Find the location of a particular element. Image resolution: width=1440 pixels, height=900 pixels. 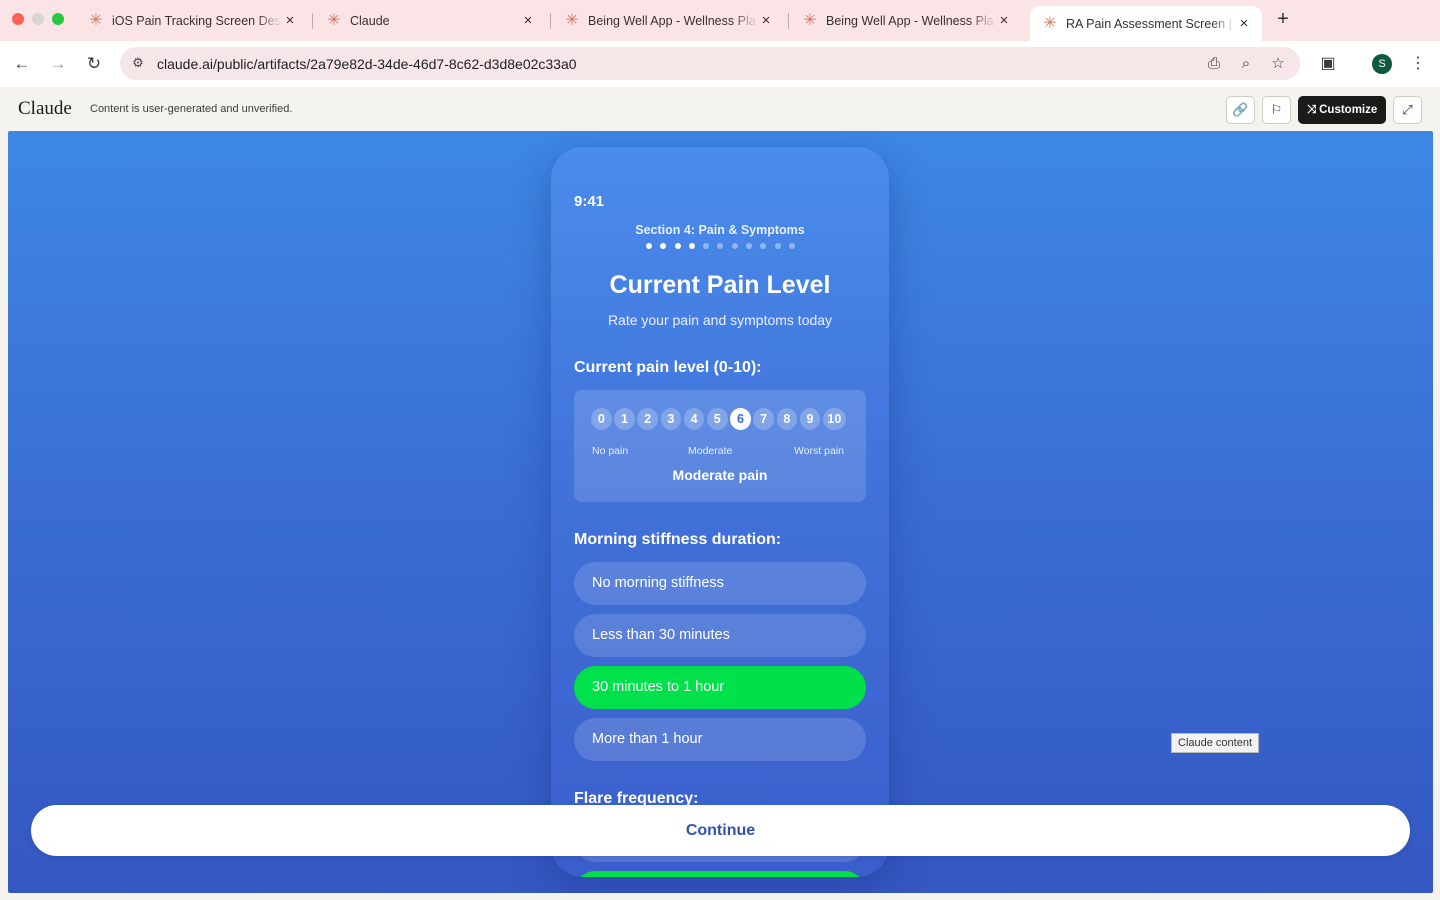

zoom-icon: ⌕ is located at coordinates (1246, 64).